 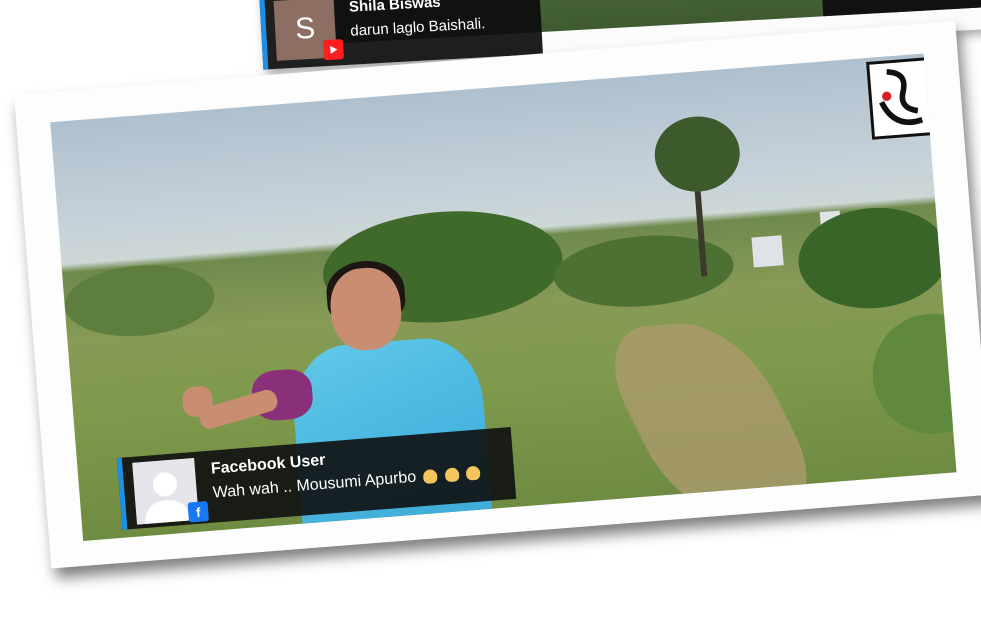 What do you see at coordinates (197, 401) in the screenshot?
I see `woman-hand` at bounding box center [197, 401].